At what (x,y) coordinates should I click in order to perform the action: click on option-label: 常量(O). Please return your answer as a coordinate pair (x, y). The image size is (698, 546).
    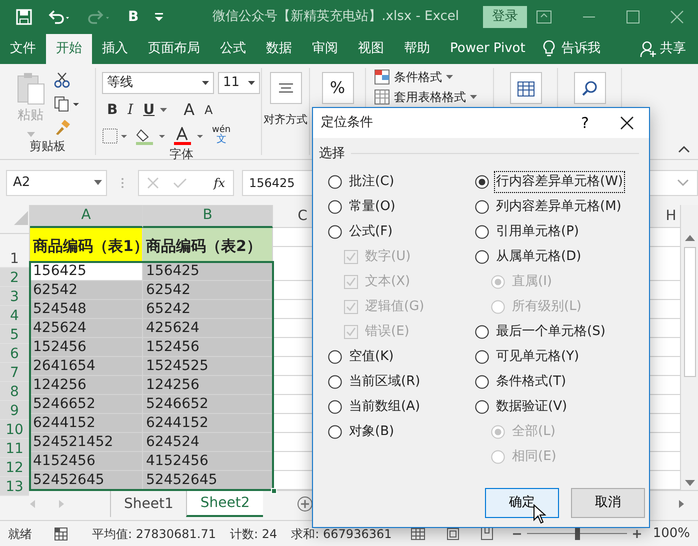
    Looking at the image, I should click on (372, 207).